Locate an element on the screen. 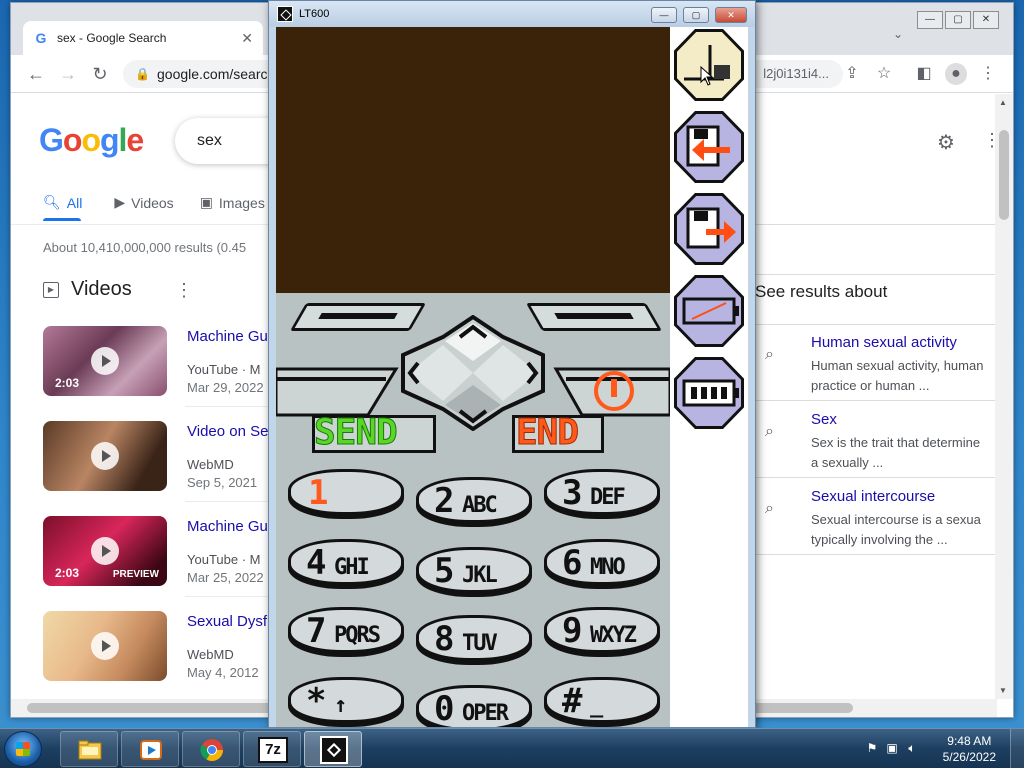 Image resolution: width=1024 pixels, height=768 pixels. tab-videos: ▶ Videos is located at coordinates (143, 202).